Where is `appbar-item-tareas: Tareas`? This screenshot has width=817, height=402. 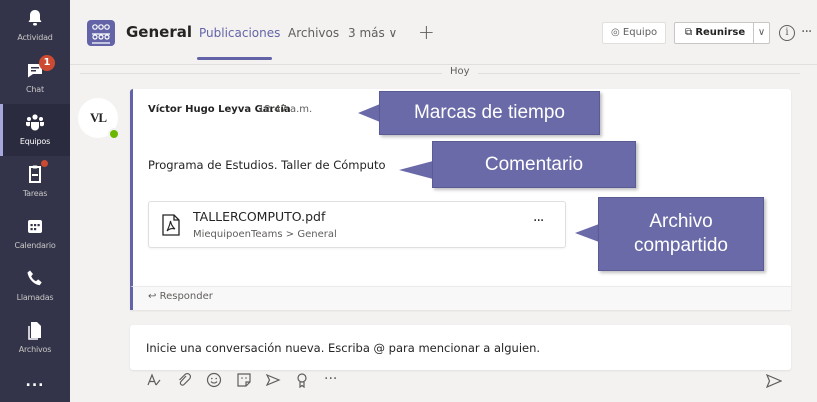 appbar-item-tareas: Tareas is located at coordinates (35, 182).